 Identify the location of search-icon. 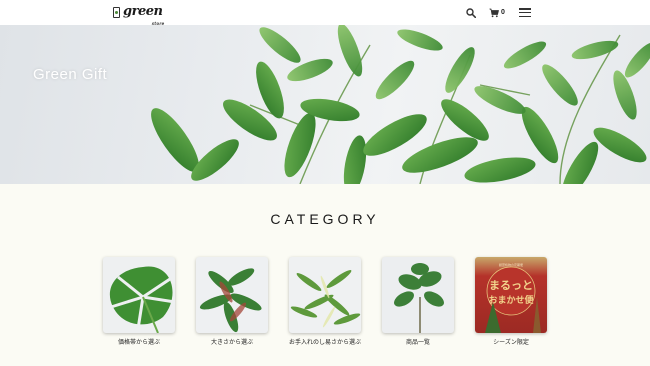
(471, 12).